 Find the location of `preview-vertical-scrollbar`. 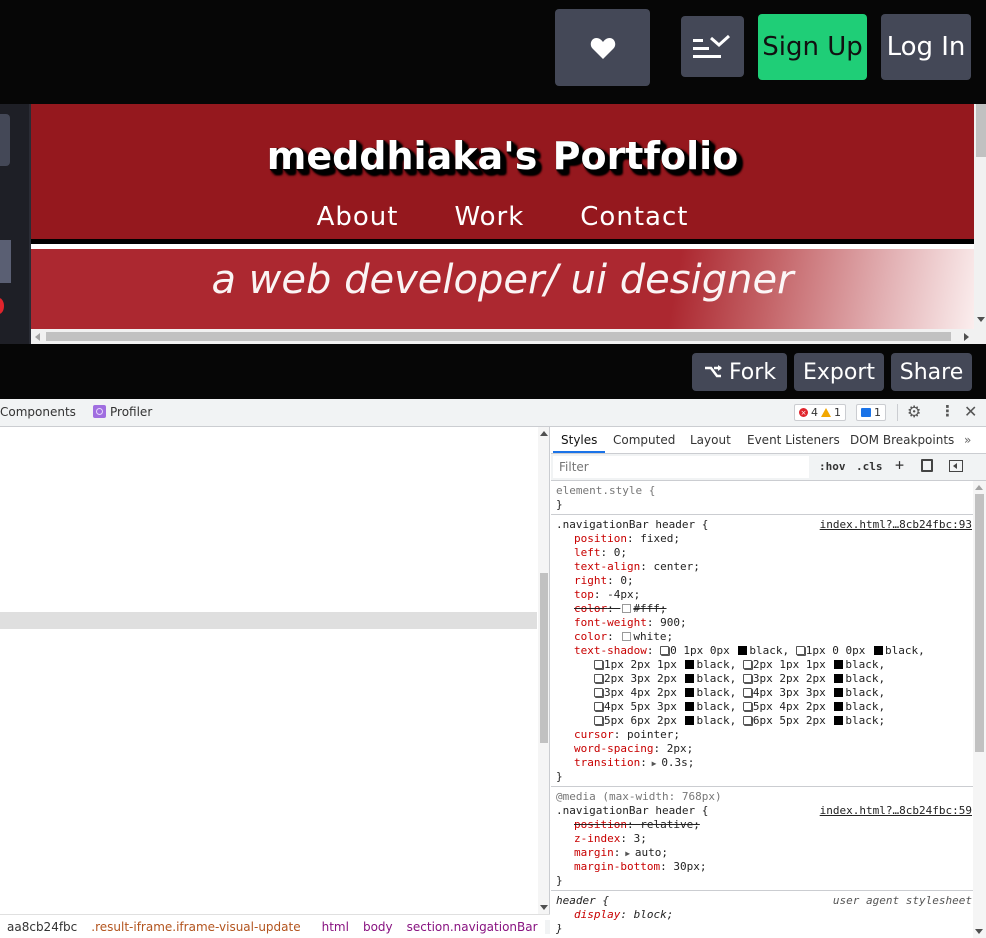

preview-vertical-scrollbar is located at coordinates (980, 224).